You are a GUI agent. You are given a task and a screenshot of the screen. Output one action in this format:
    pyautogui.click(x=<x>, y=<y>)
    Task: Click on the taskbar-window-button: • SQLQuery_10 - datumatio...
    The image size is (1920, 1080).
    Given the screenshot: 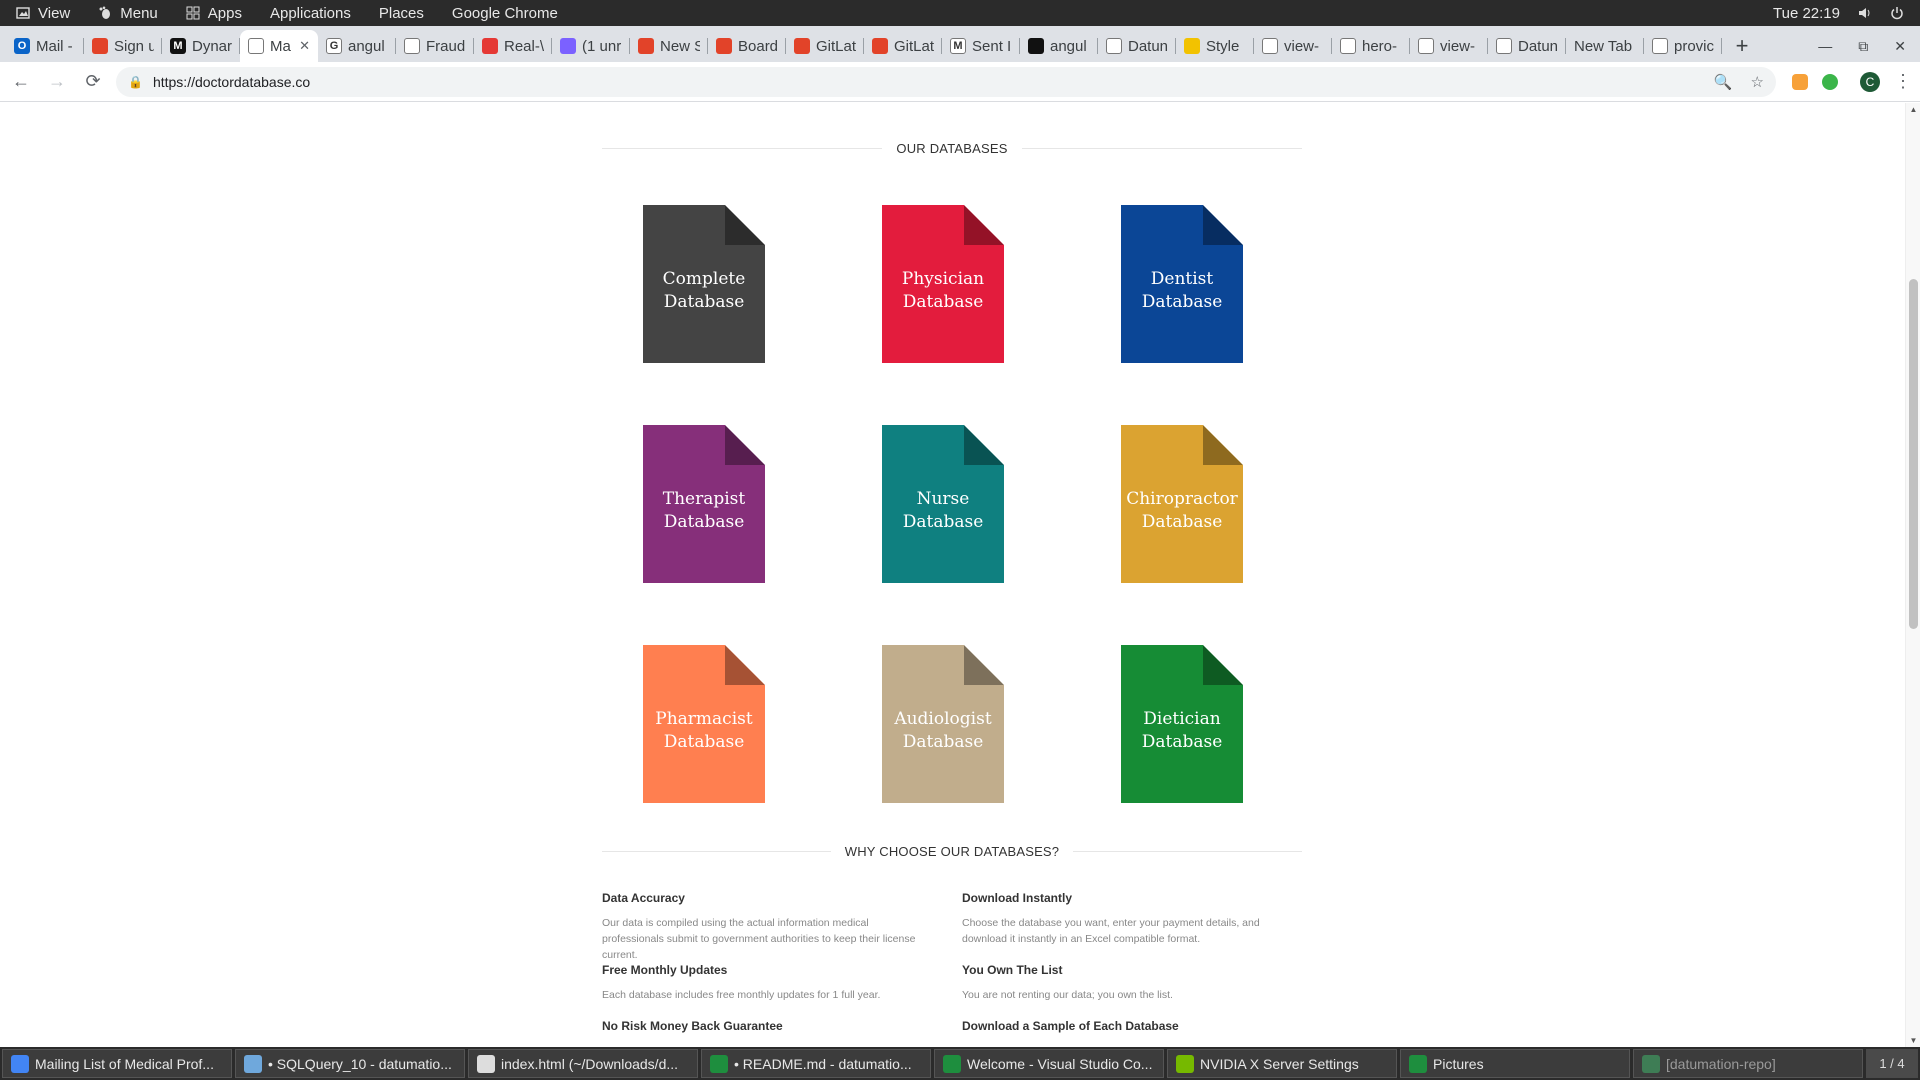 What is the action you would take?
    pyautogui.click(x=350, y=1063)
    